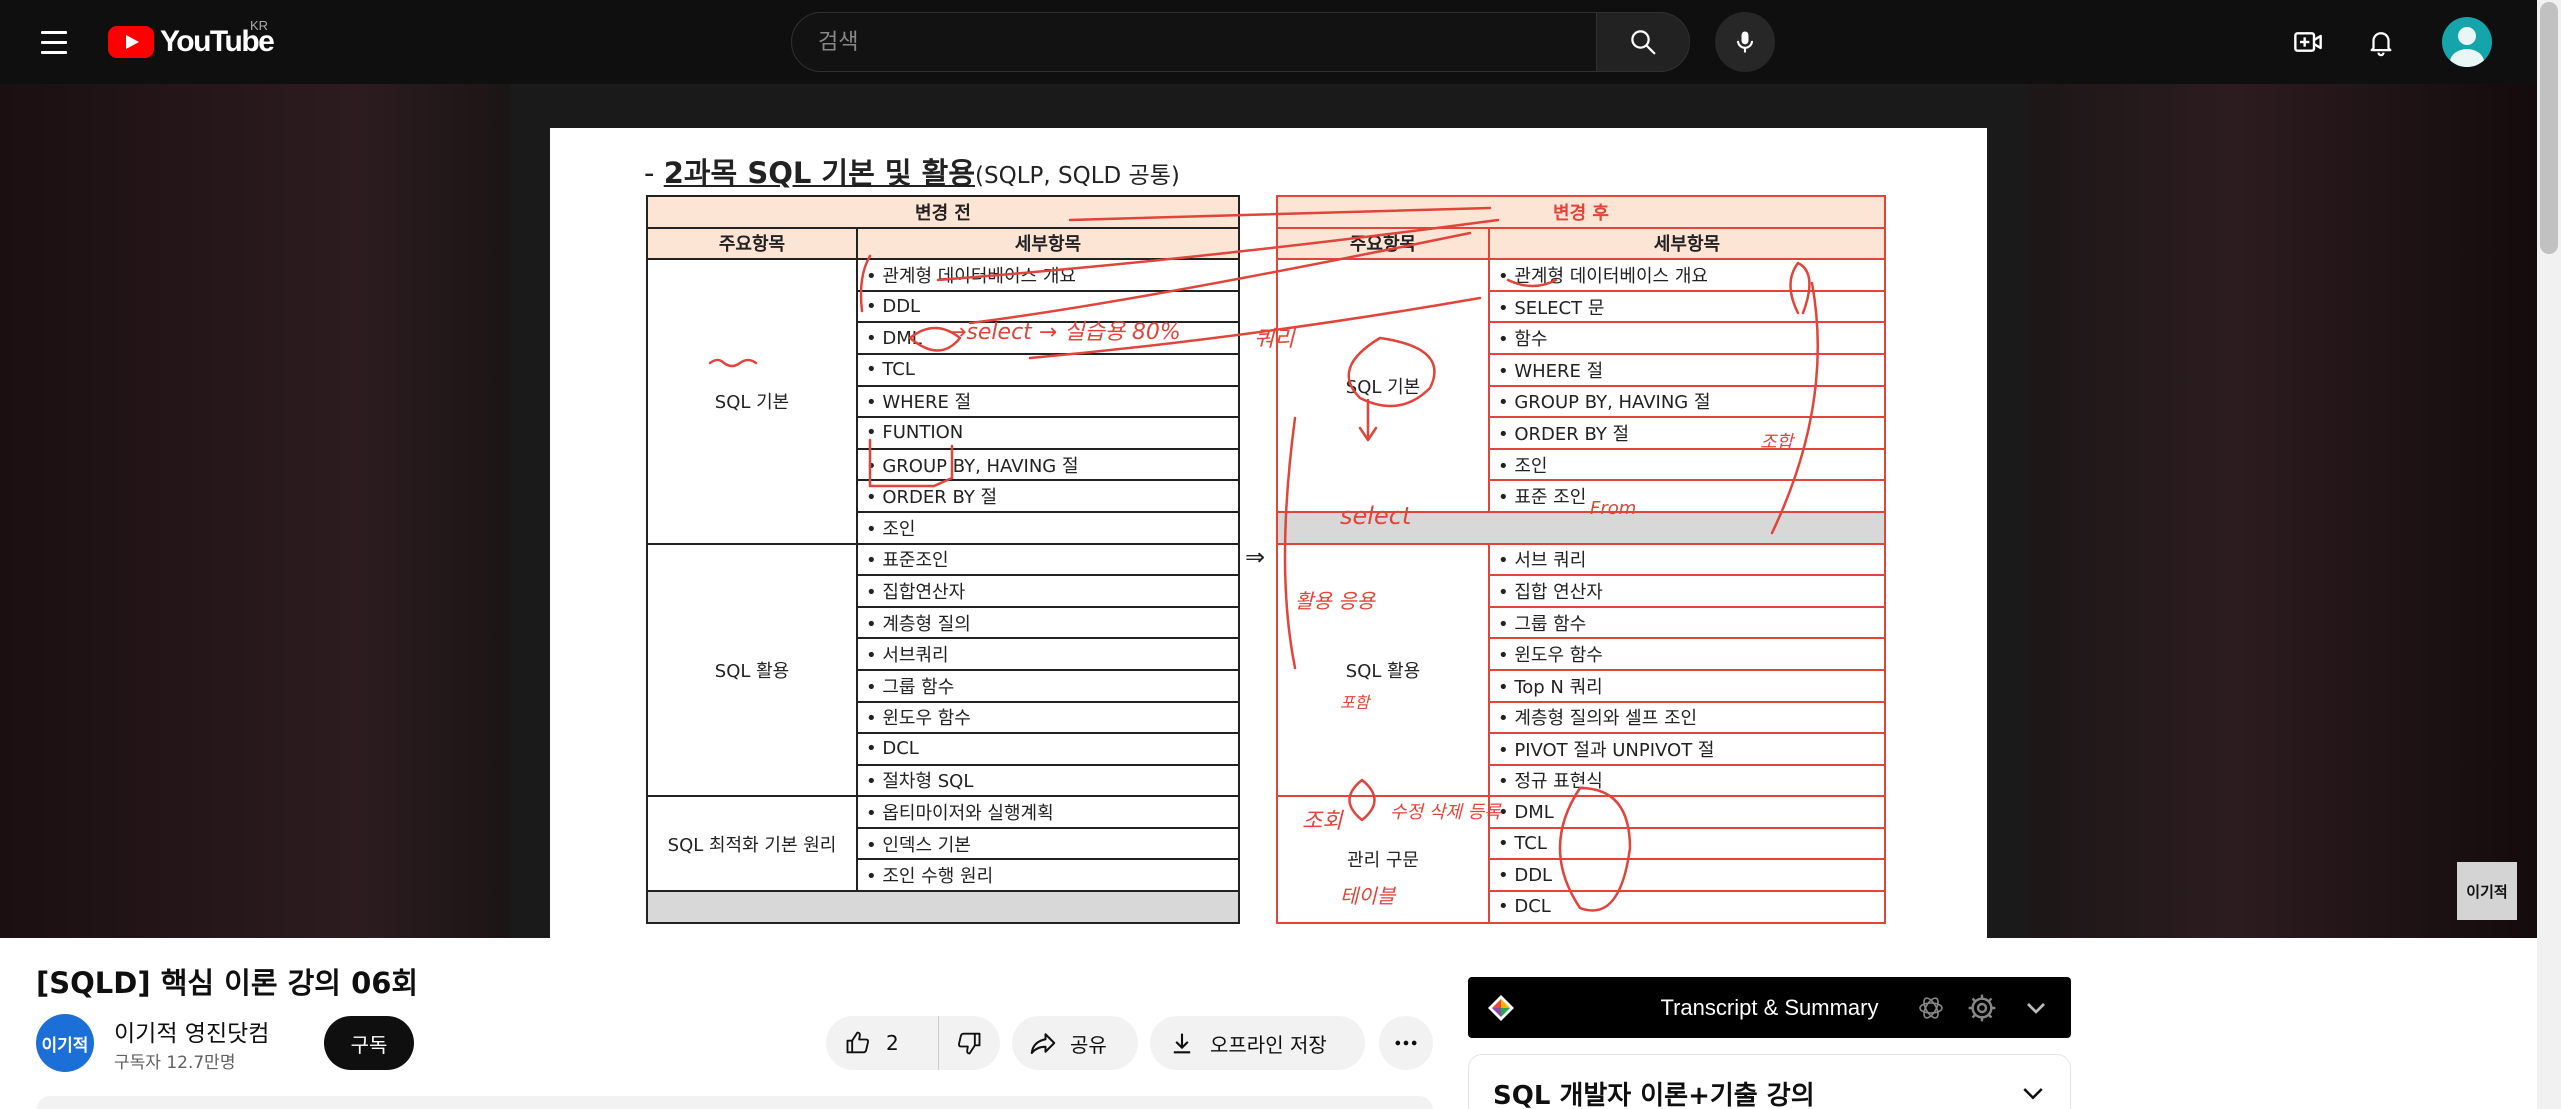 The height and width of the screenshot is (1109, 2561). Describe the element at coordinates (943, 907) in the screenshot. I see `before-blank-row` at that location.